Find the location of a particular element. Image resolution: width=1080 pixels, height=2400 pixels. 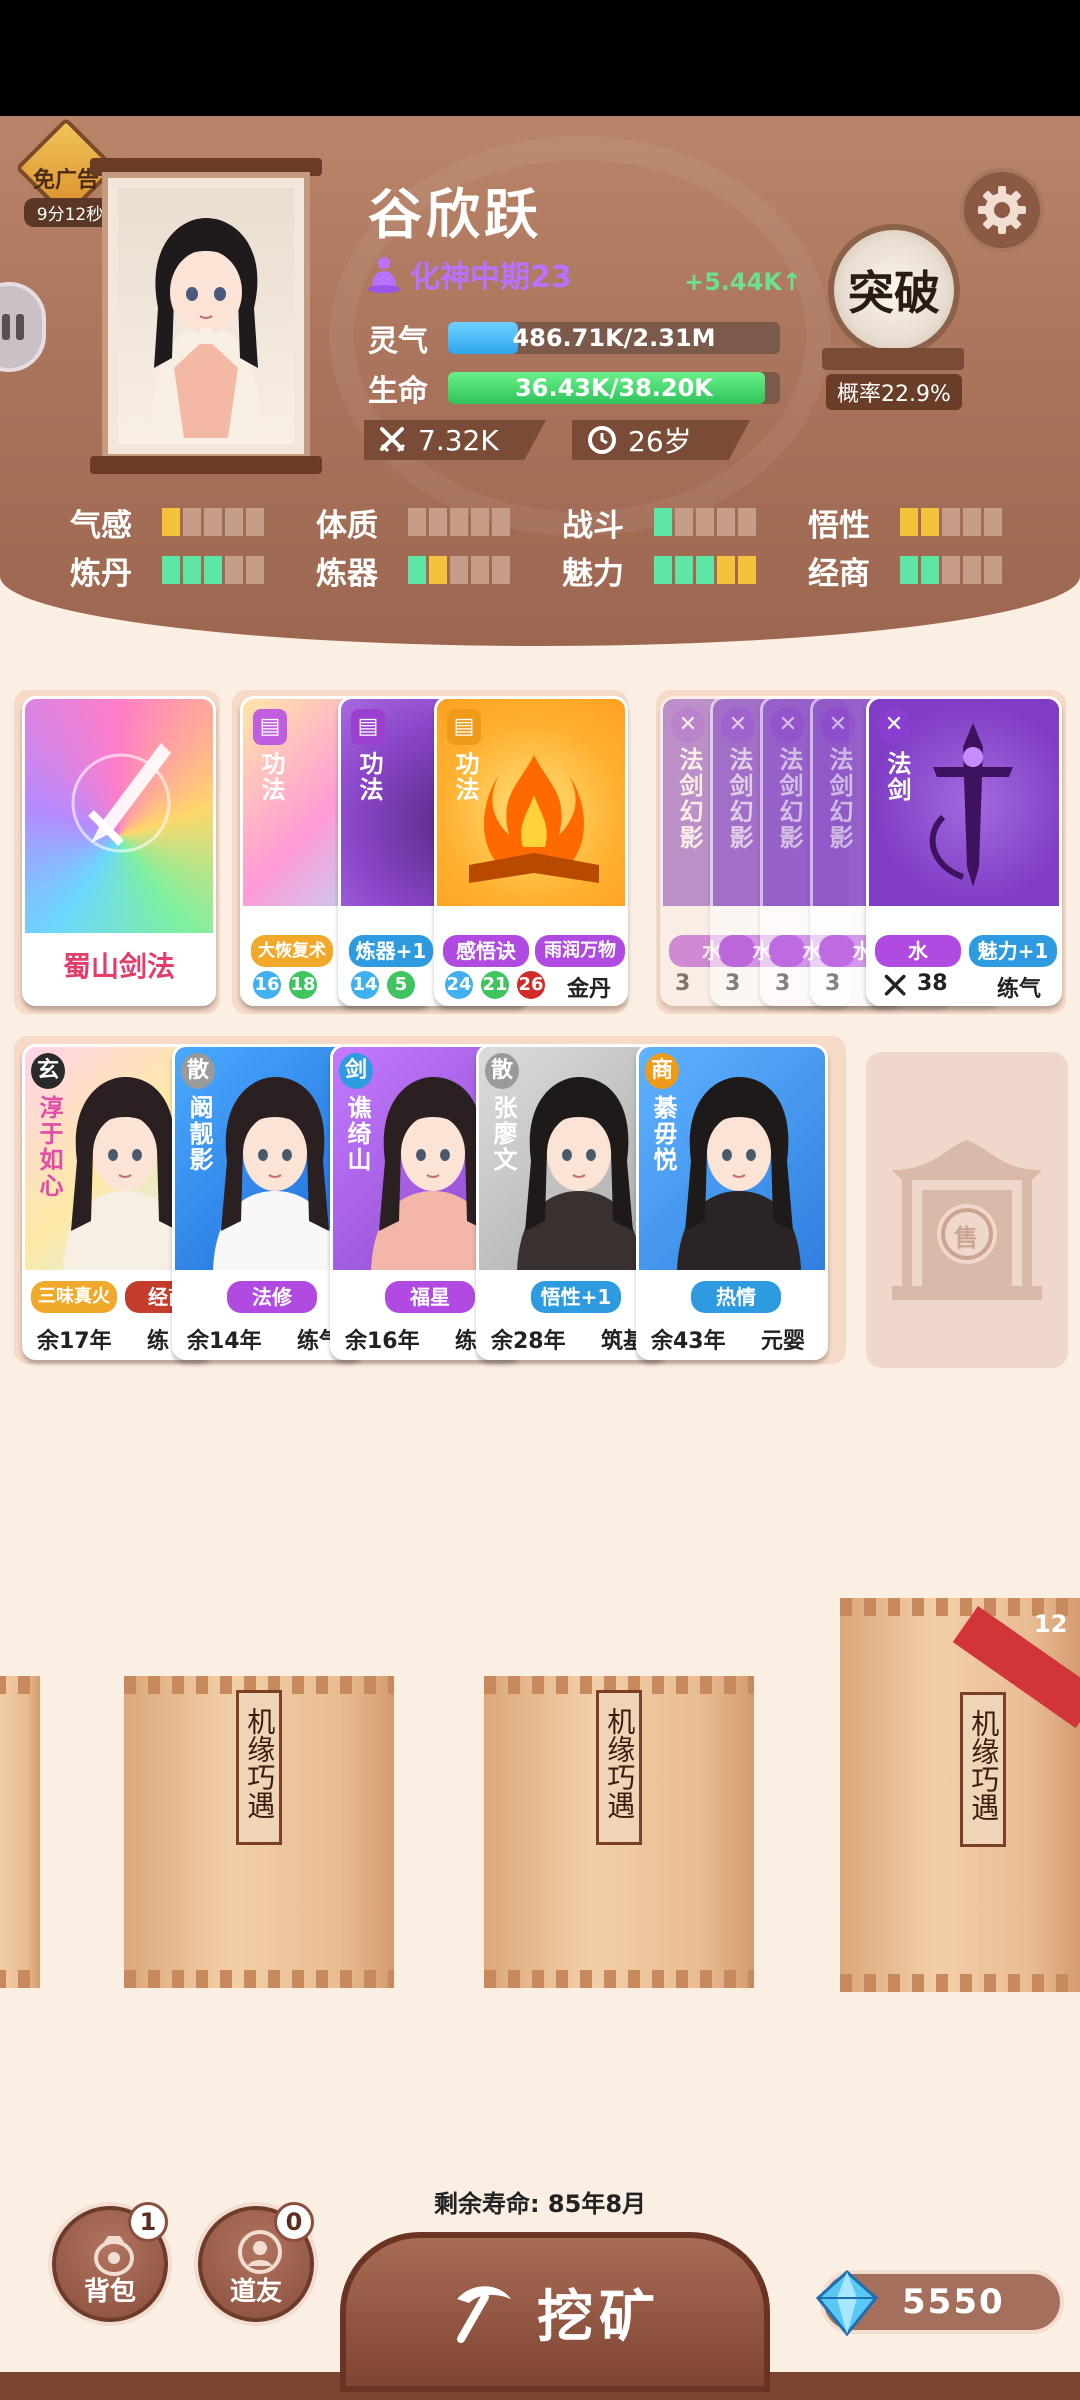

breakthrough-label: 突破 is located at coordinates (894, 293).